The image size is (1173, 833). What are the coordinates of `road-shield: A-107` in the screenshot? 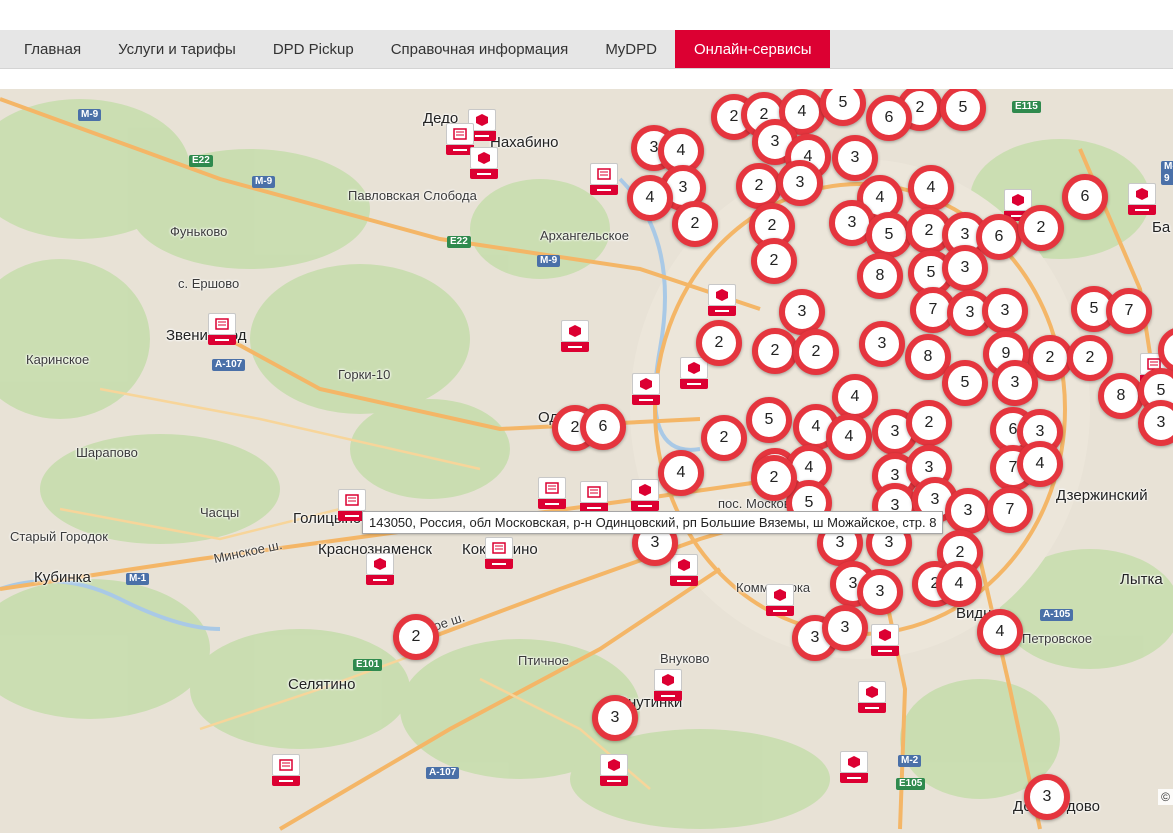 It's located at (443, 773).